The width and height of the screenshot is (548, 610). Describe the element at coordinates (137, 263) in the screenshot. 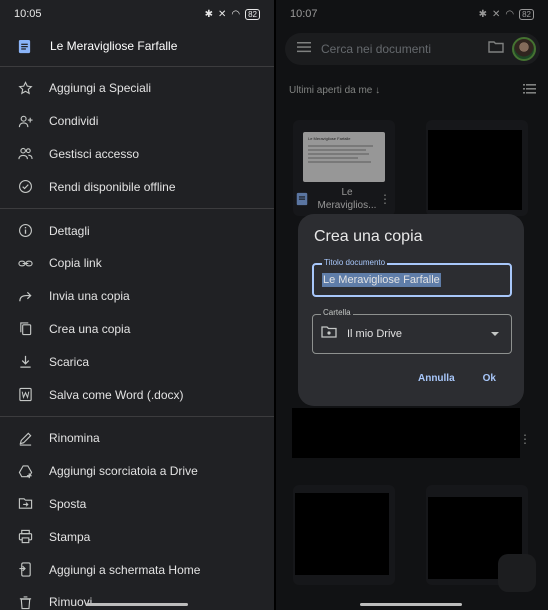

I see `menu-item-link: Copia link` at that location.